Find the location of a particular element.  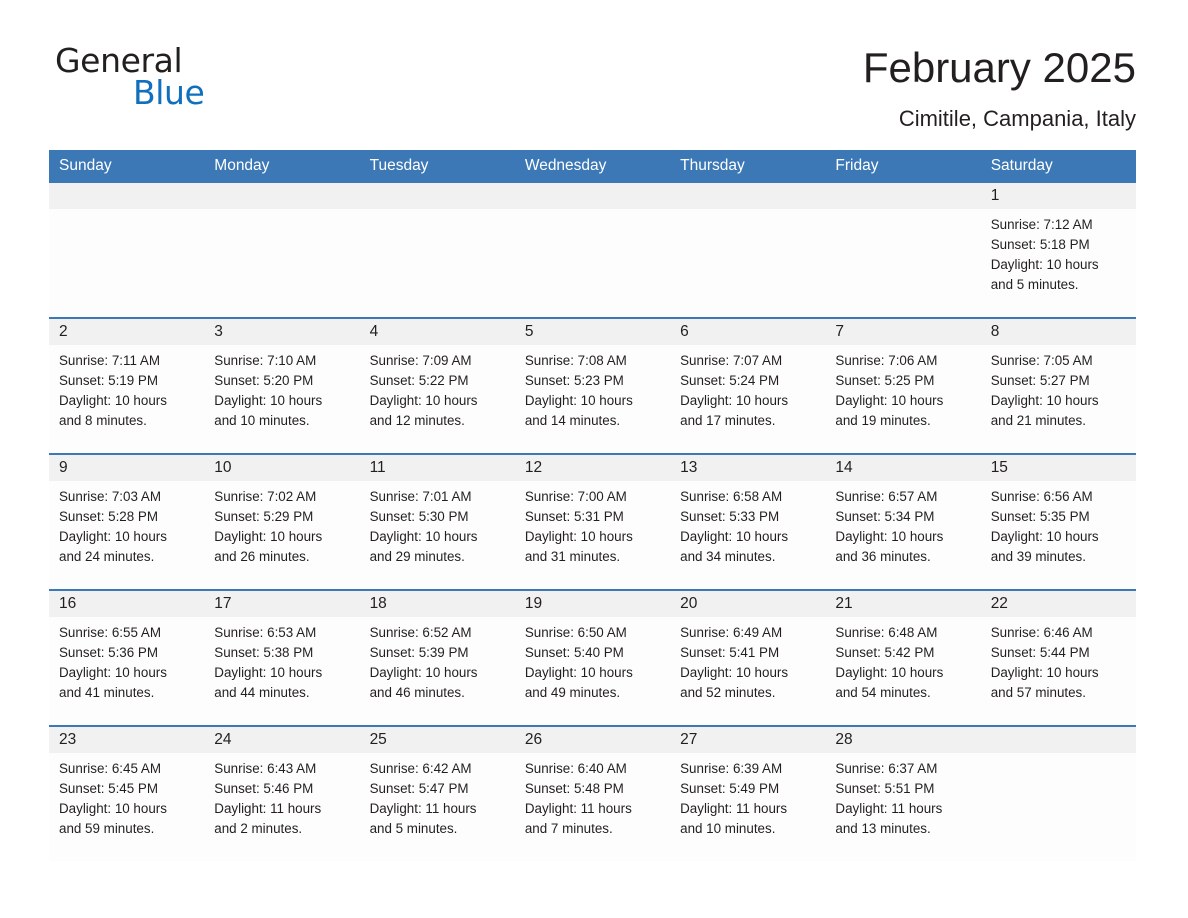

brand-logo: General Blue is located at coordinates (170, 84).